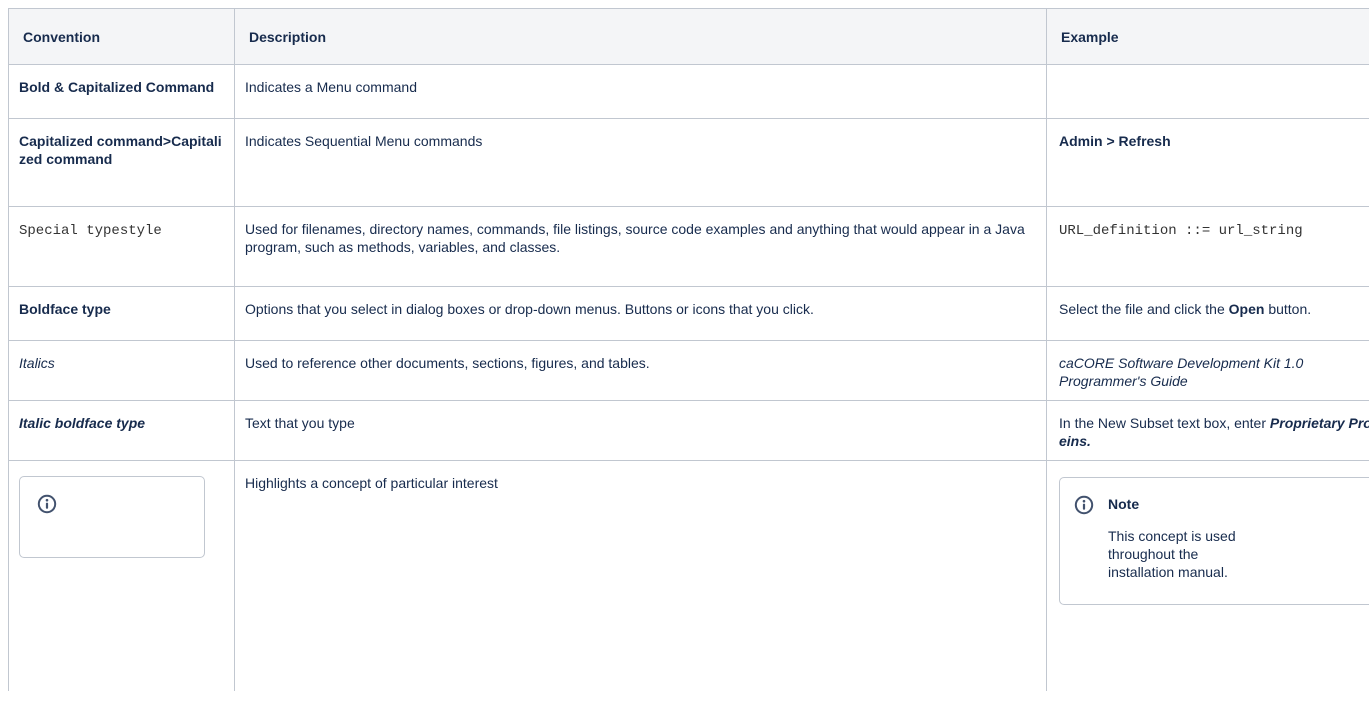 The image size is (1369, 718). Describe the element at coordinates (120, 150) in the screenshot. I see `convention-text: Capitalized command>Capitalized command` at that location.